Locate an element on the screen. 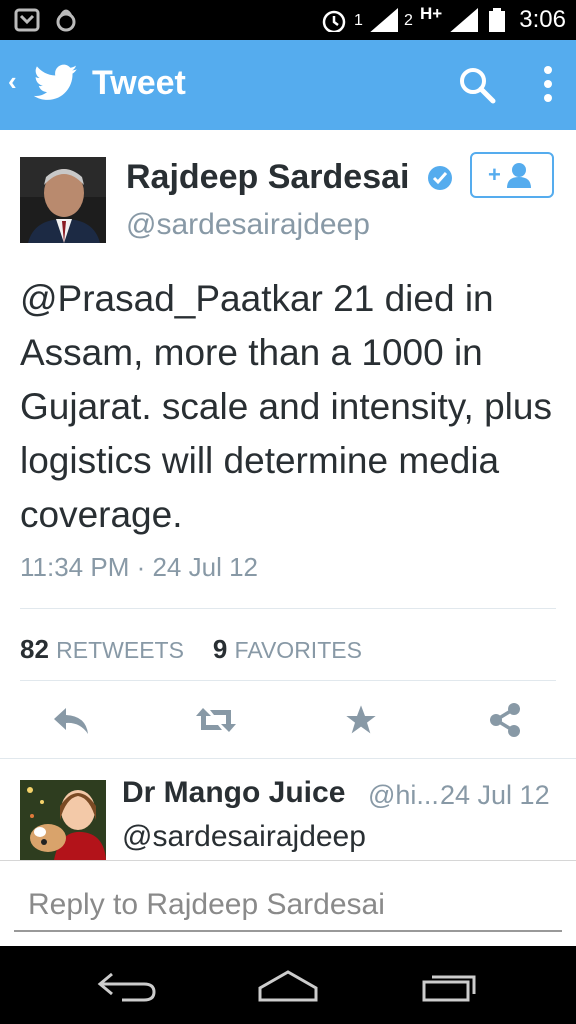  reply-author-name: Dr Mango Juice is located at coordinates (234, 792).